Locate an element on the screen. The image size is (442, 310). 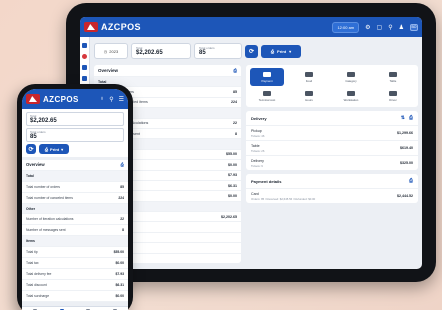
gear-icon: ⚙ is located at coordinates (367, 27).